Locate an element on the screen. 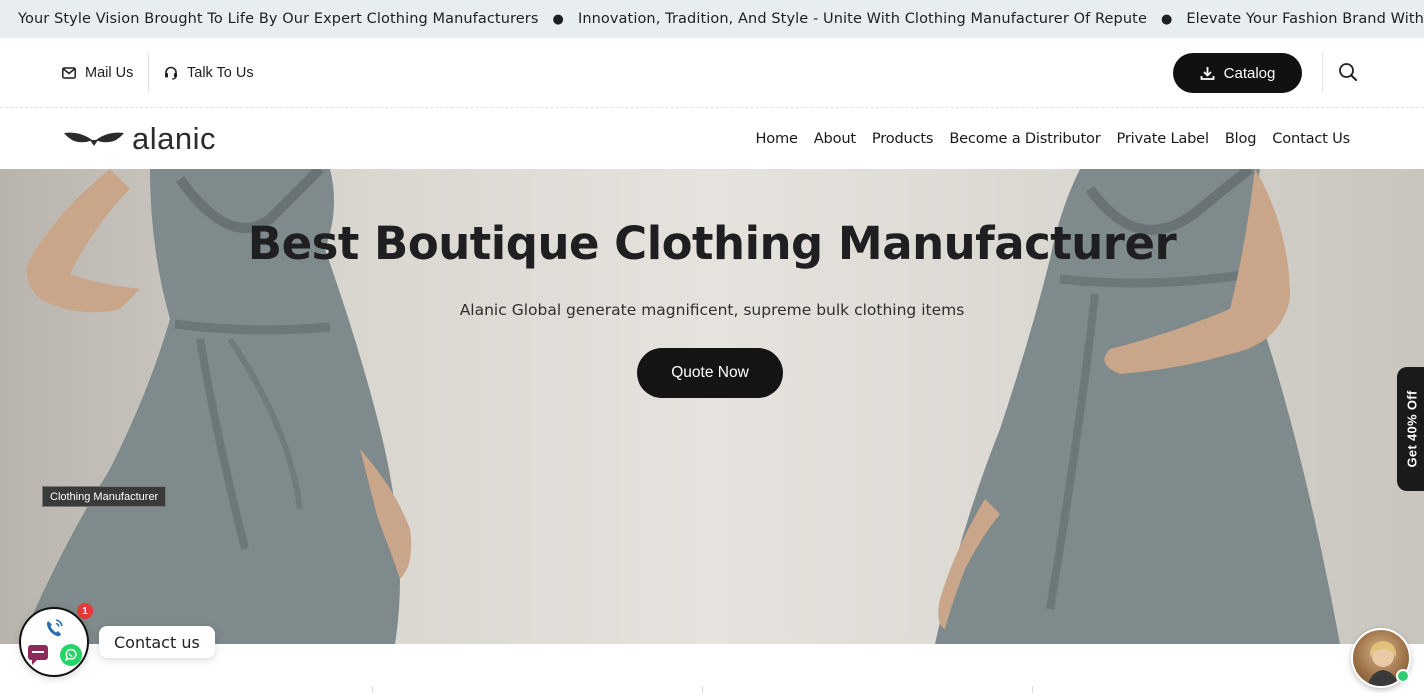 The height and width of the screenshot is (693, 1424). contact-us-label: Contact us is located at coordinates (157, 642).